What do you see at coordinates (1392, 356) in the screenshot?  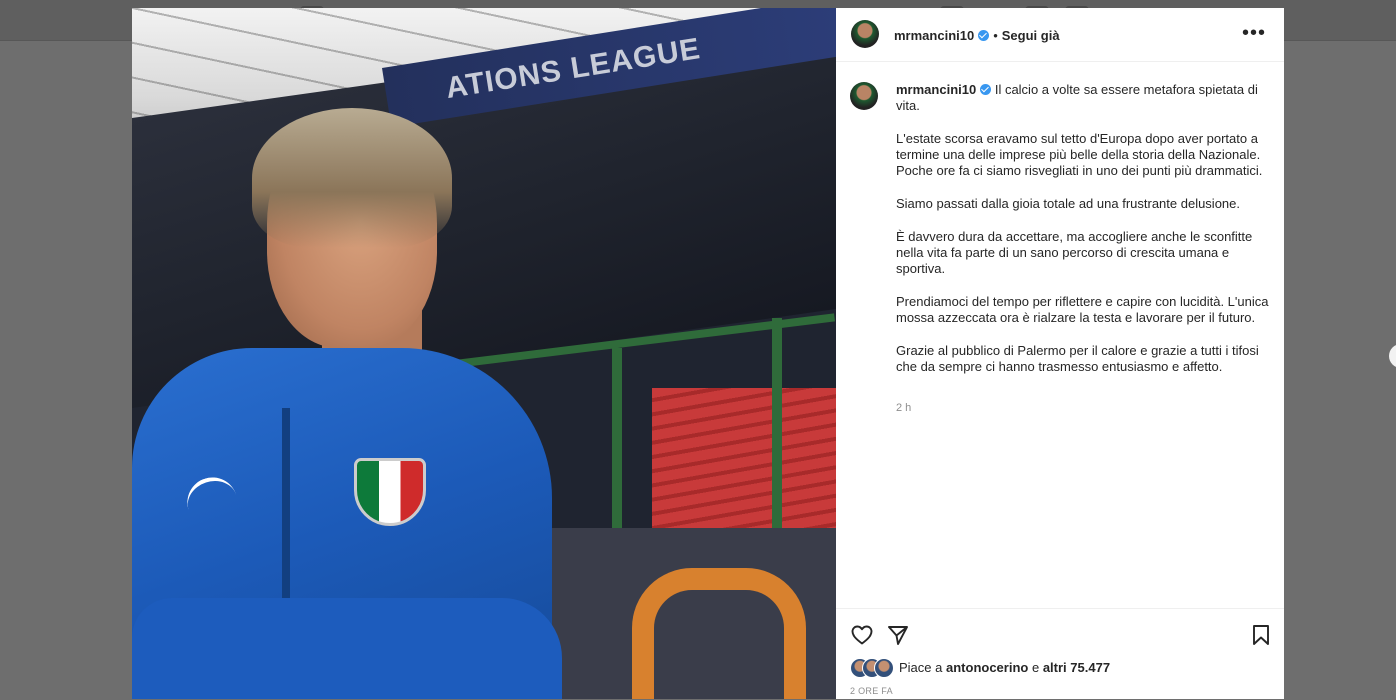 I see `next-post-button` at bounding box center [1392, 356].